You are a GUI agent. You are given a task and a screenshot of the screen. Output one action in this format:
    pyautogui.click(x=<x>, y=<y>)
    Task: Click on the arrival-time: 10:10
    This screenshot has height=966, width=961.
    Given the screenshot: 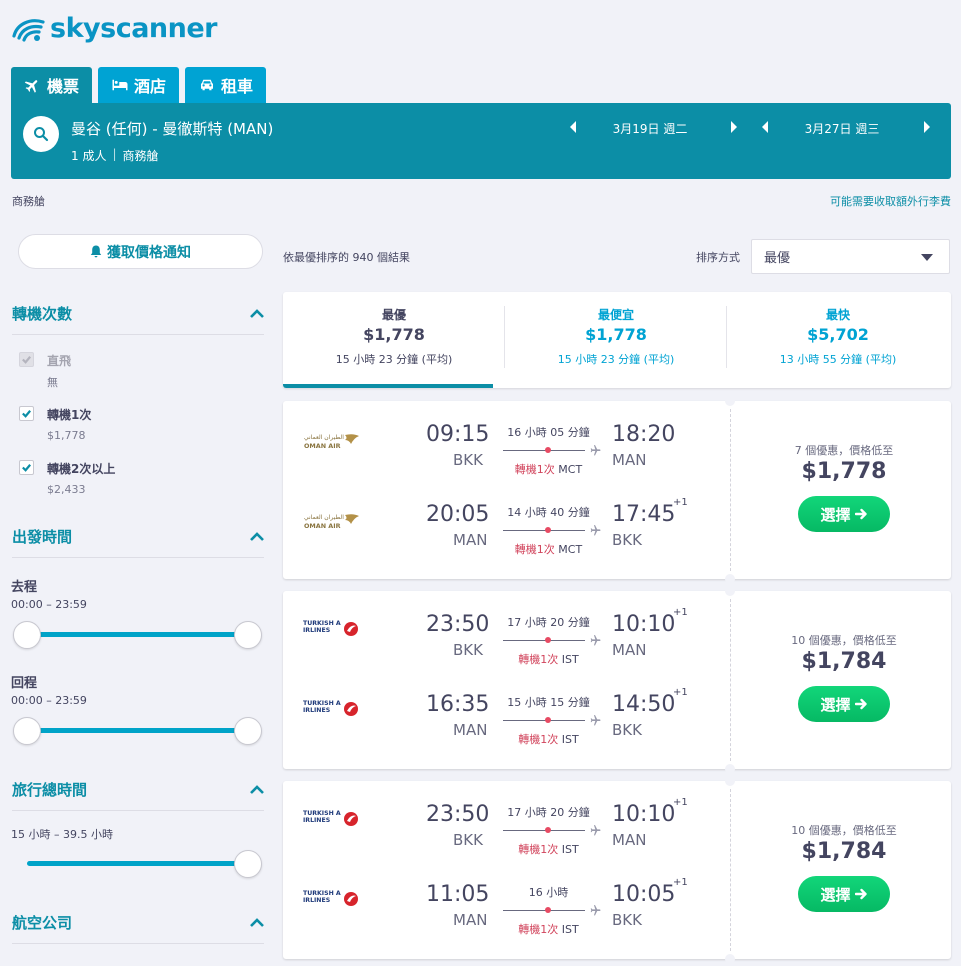 What is the action you would take?
    pyautogui.click(x=644, y=624)
    